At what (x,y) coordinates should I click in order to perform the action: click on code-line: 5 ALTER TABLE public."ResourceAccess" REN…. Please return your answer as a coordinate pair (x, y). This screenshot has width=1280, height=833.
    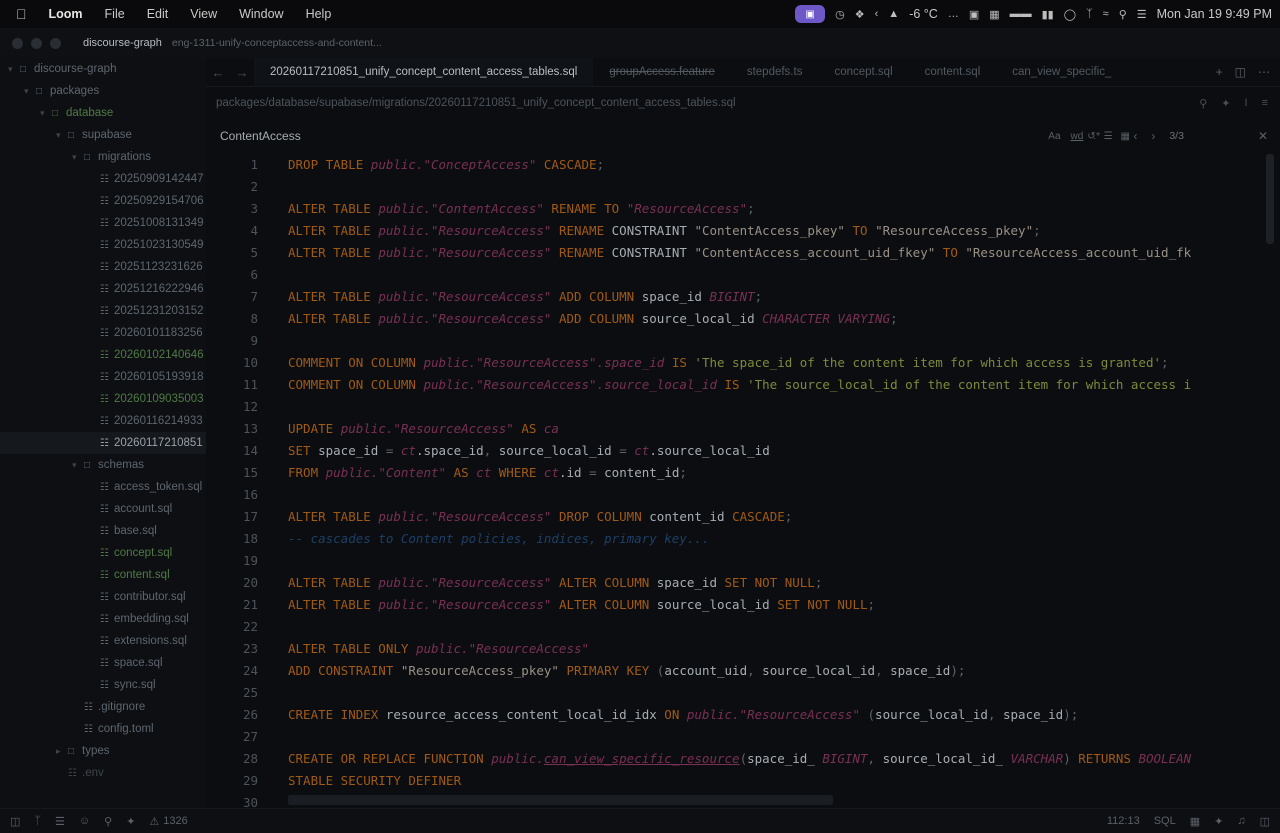
    Looking at the image, I should click on (736, 253).